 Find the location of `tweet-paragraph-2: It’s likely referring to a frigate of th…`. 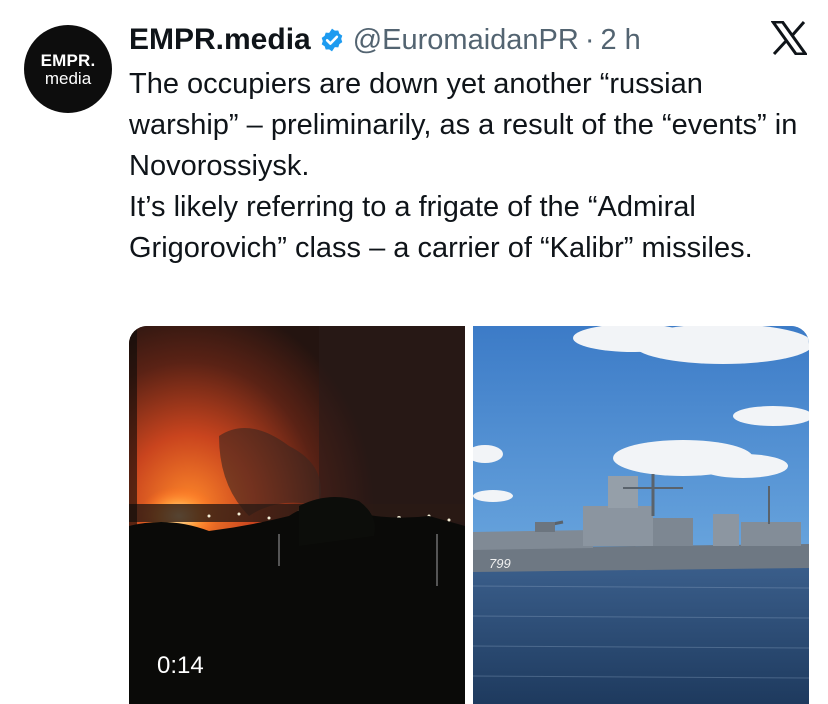

tweet-paragraph-2: It’s likely referring to a frigate of th… is located at coordinates (441, 227).